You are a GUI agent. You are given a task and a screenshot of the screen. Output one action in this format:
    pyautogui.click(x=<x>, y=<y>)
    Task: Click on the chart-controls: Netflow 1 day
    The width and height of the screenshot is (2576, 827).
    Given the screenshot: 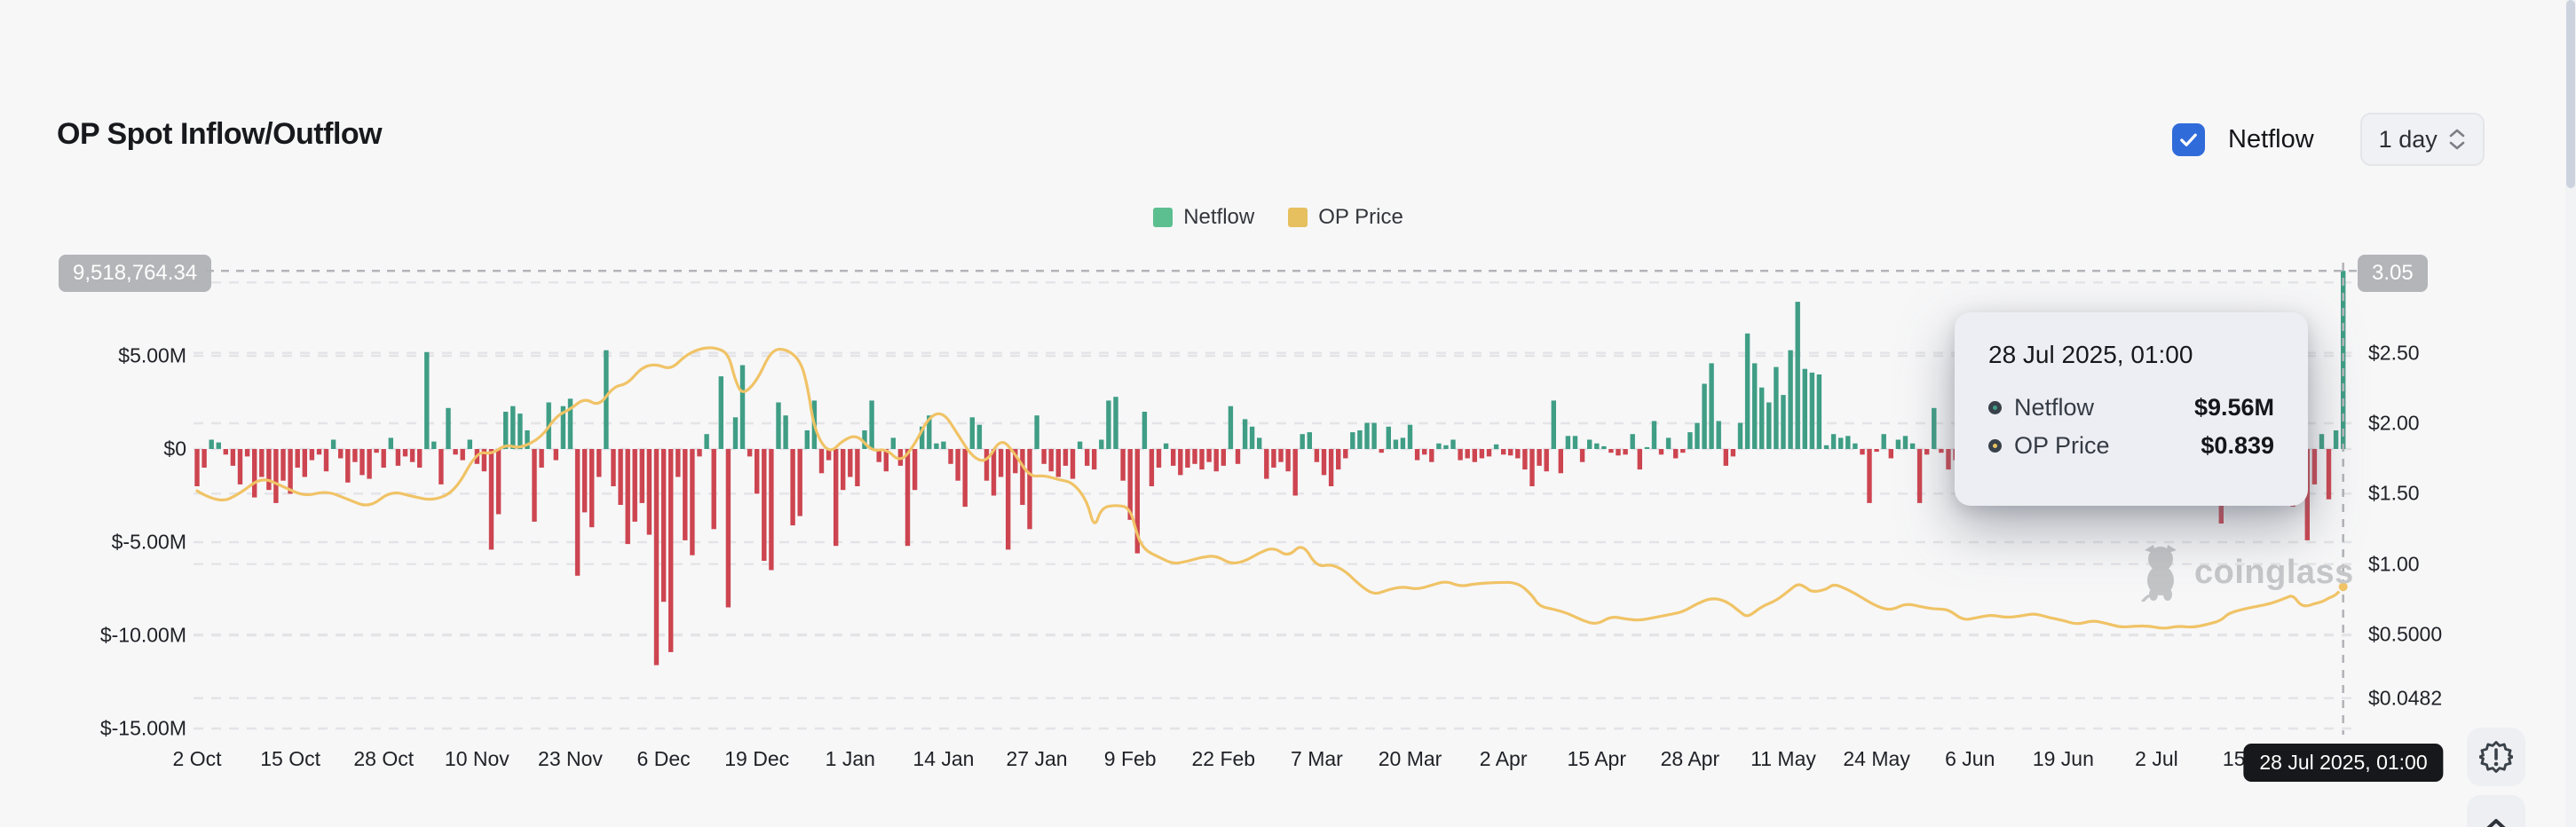 What is the action you would take?
    pyautogui.click(x=2328, y=139)
    